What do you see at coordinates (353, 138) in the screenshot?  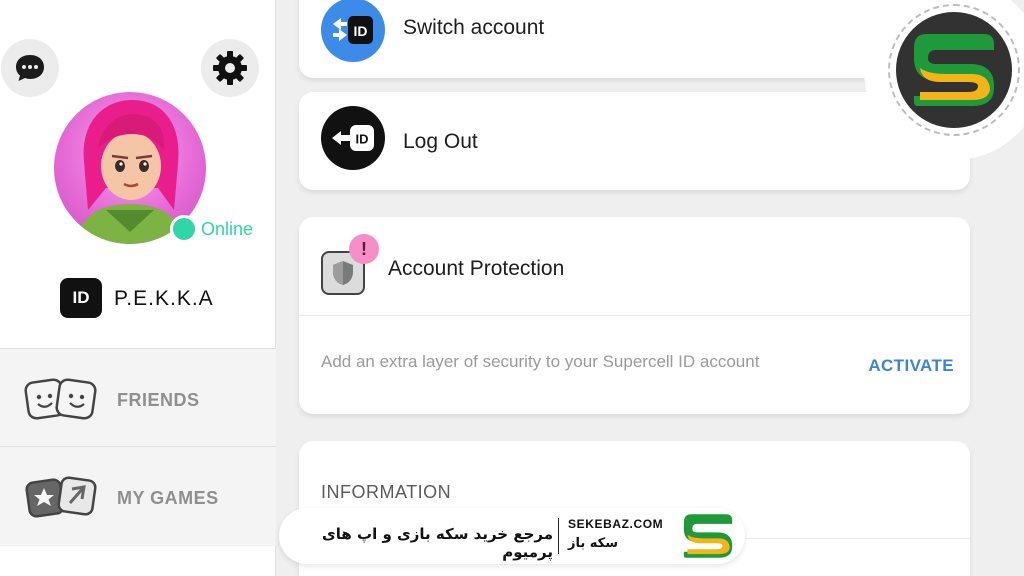 I see `log-out-icon: ID` at bounding box center [353, 138].